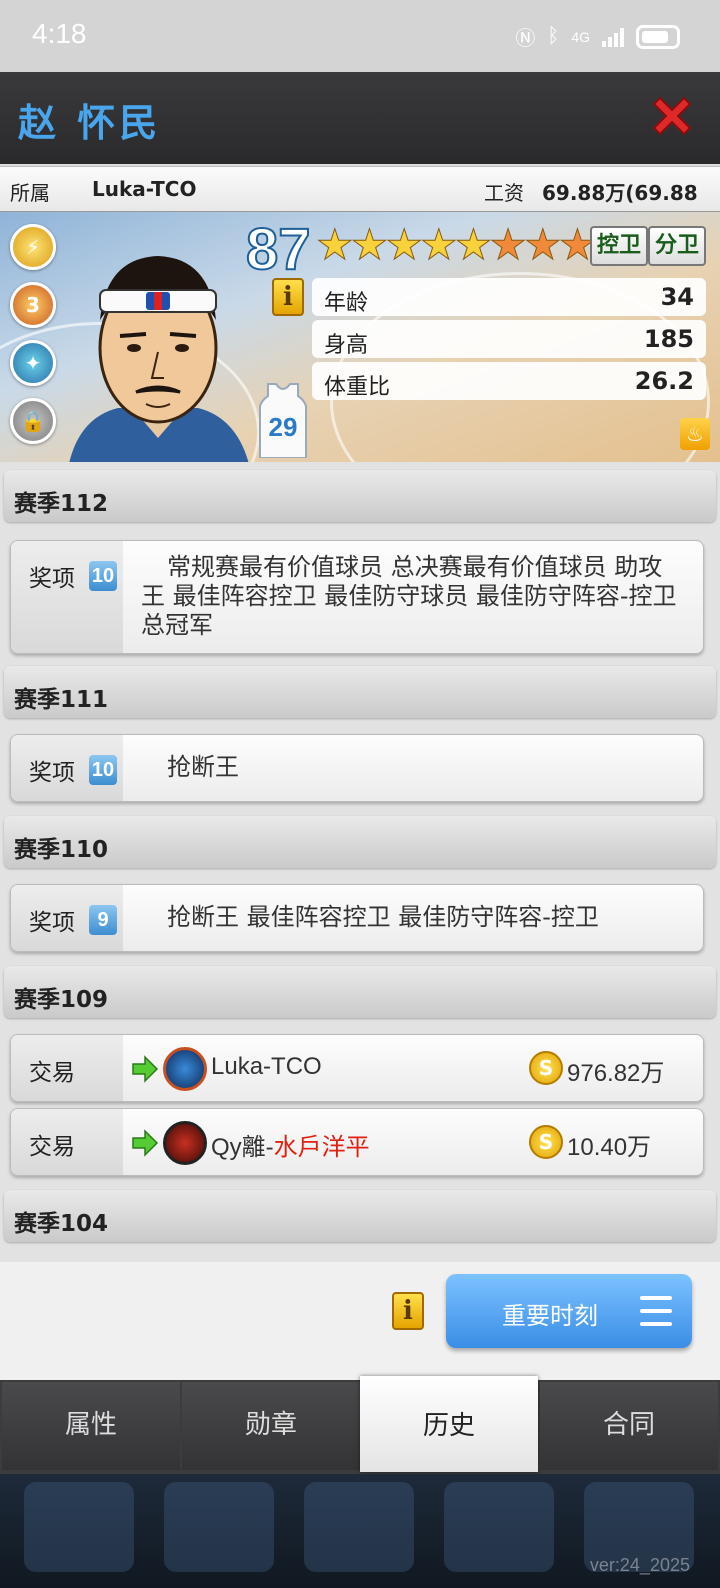  Describe the element at coordinates (449, 1424) in the screenshot. I see `tab-history: 历史` at that location.